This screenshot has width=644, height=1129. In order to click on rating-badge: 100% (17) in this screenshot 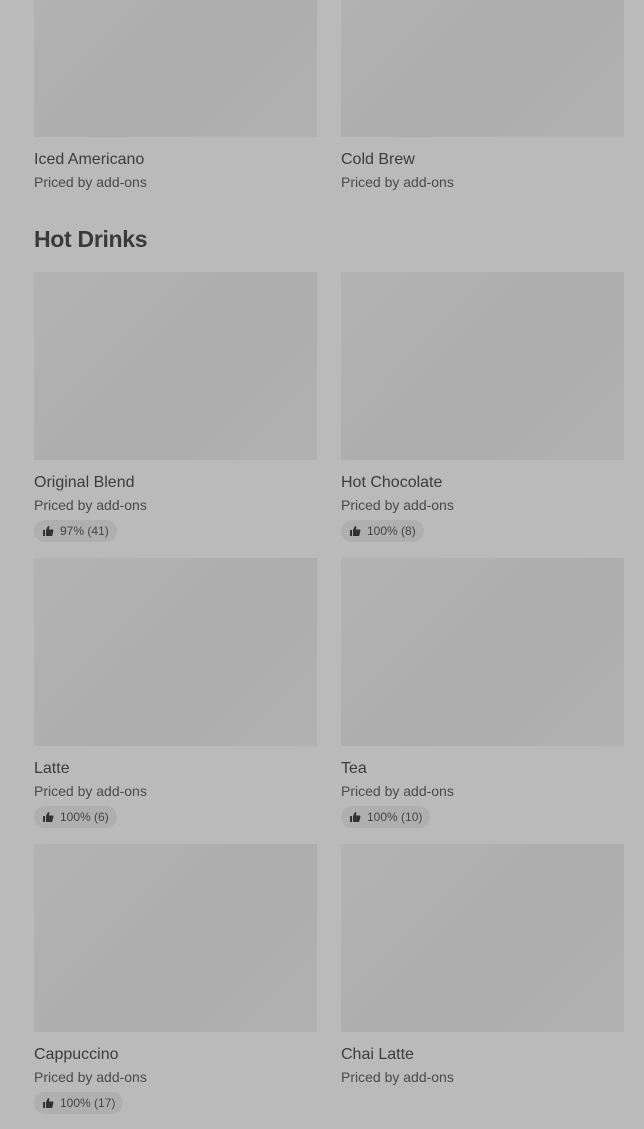, I will do `click(79, 1103)`.